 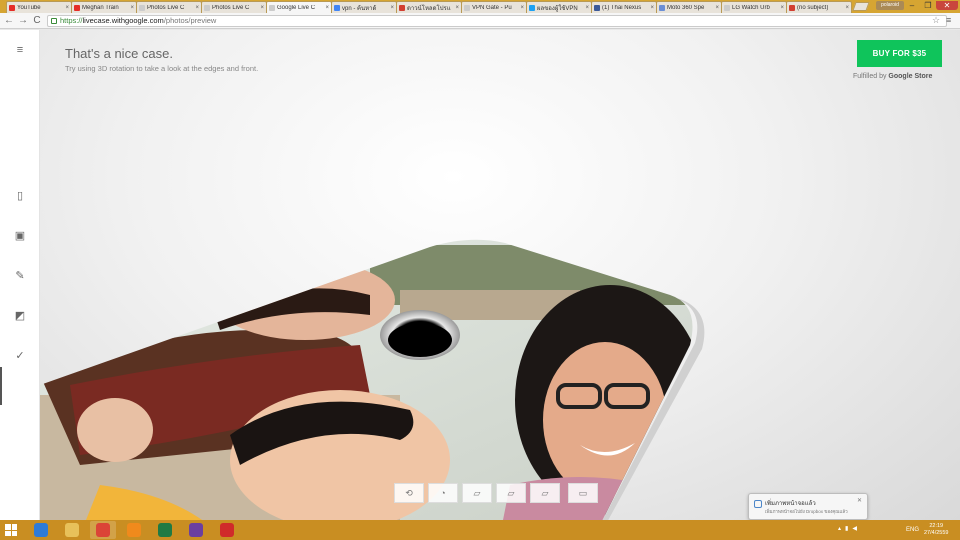 I want to click on rail-edit-icon: ✎, so click(x=20, y=276).